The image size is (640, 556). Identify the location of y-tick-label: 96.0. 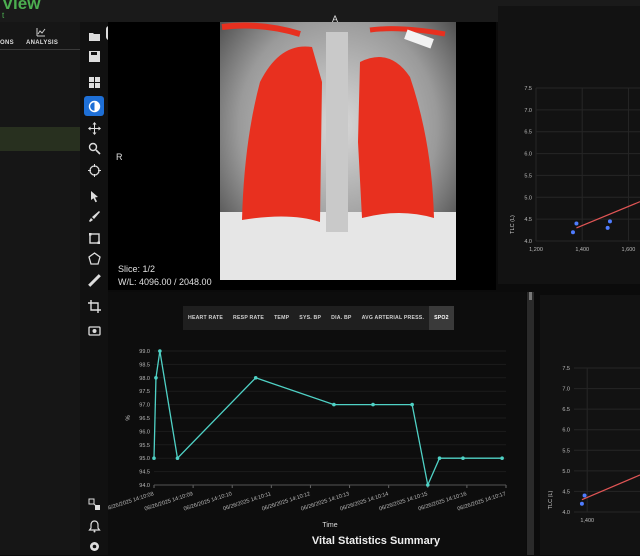
(144, 432).